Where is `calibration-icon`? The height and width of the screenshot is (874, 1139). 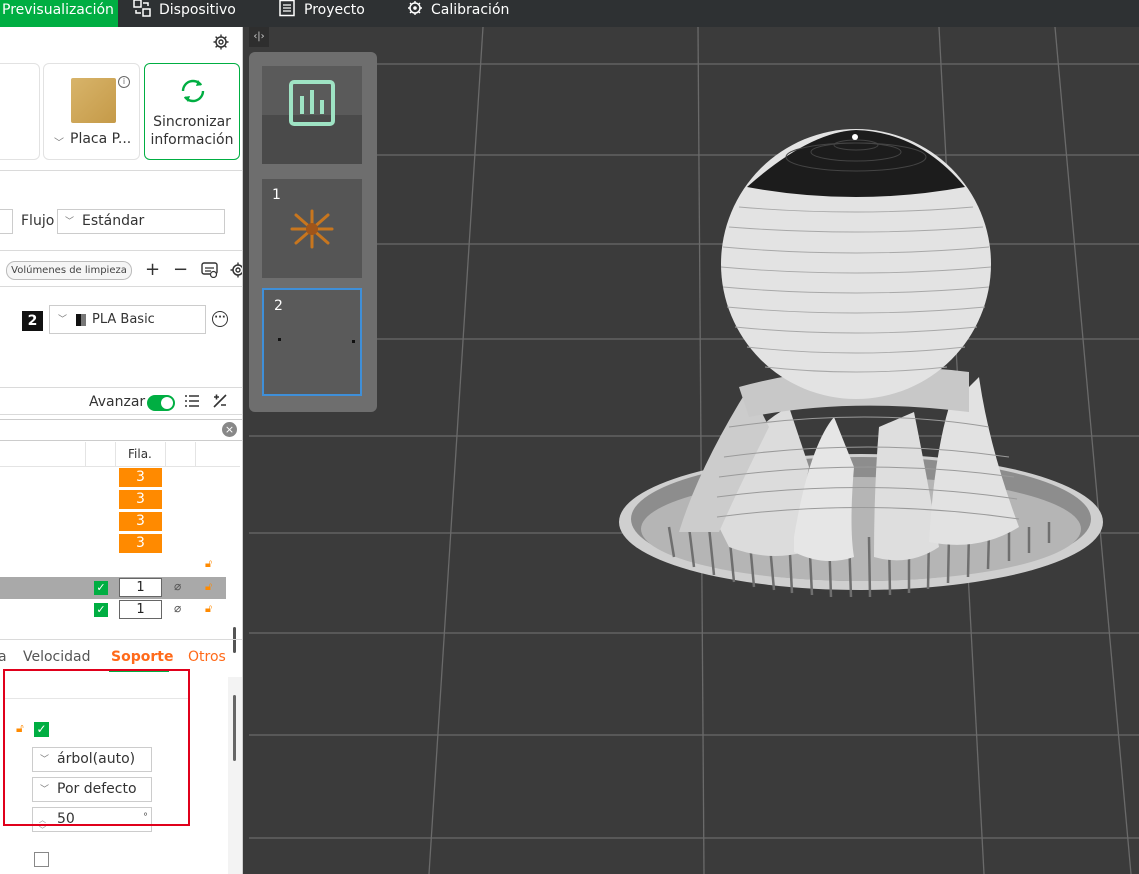 calibration-icon is located at coordinates (415, 8).